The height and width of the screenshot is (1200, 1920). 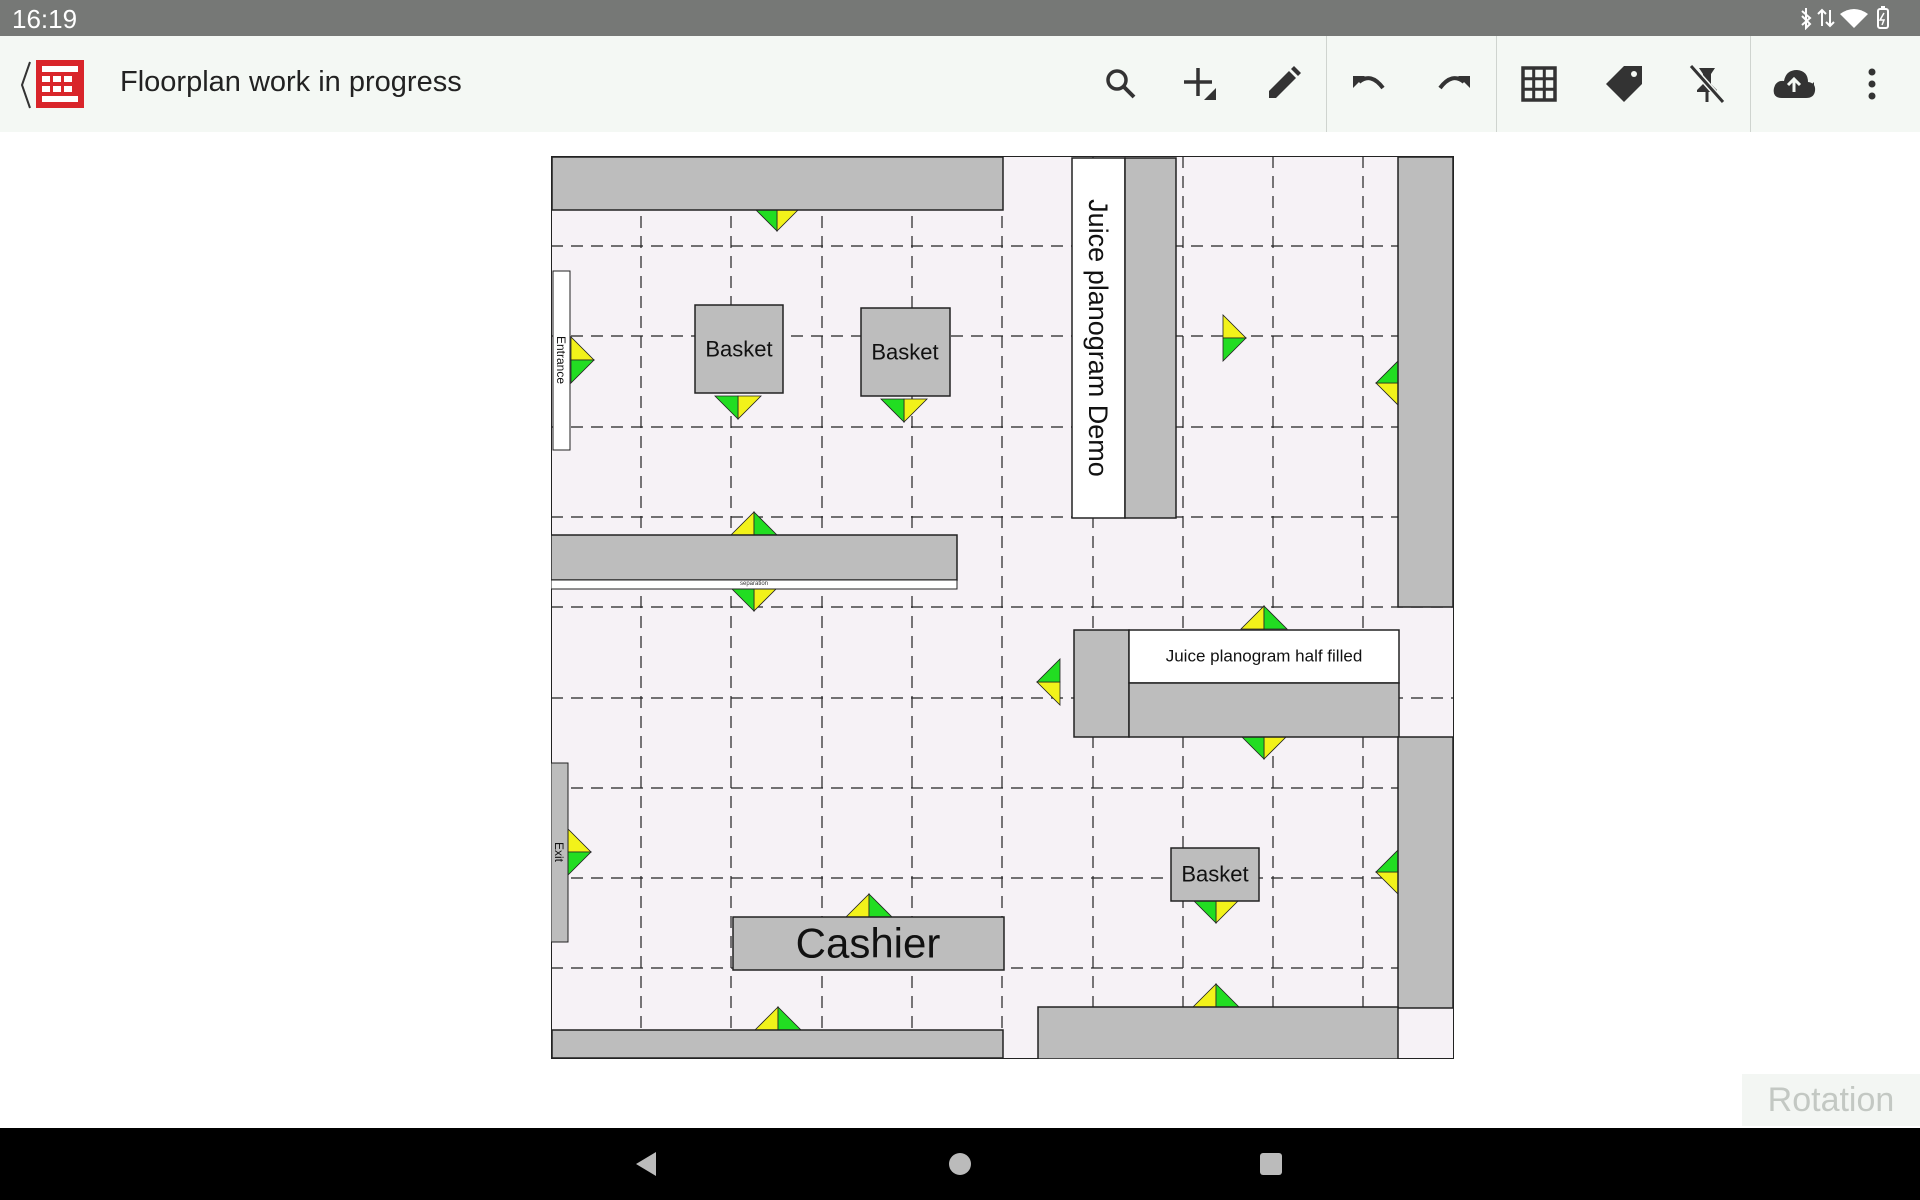 I want to click on app-bar: Floorplan work in progress, so click(x=960, y=84).